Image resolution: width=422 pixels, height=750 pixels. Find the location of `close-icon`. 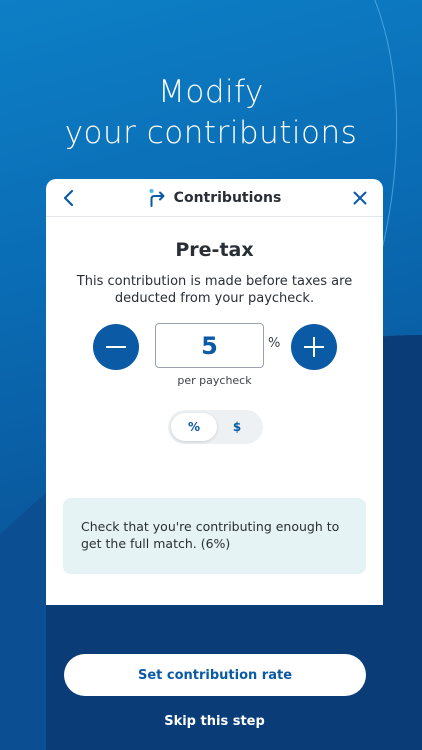

close-icon is located at coordinates (360, 198).